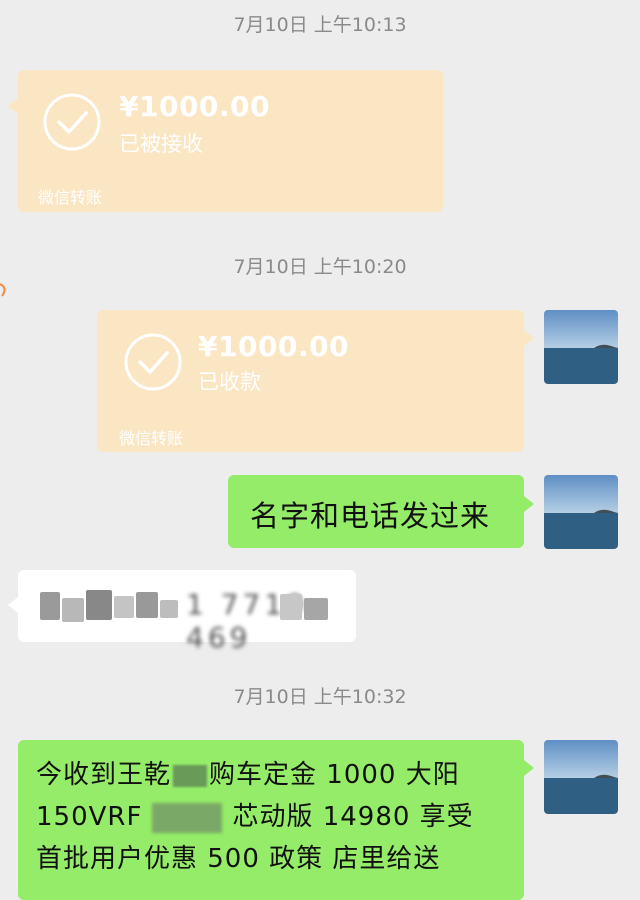 The height and width of the screenshot is (900, 640). What do you see at coordinates (229, 382) in the screenshot?
I see `transfer-status: 已收款` at bounding box center [229, 382].